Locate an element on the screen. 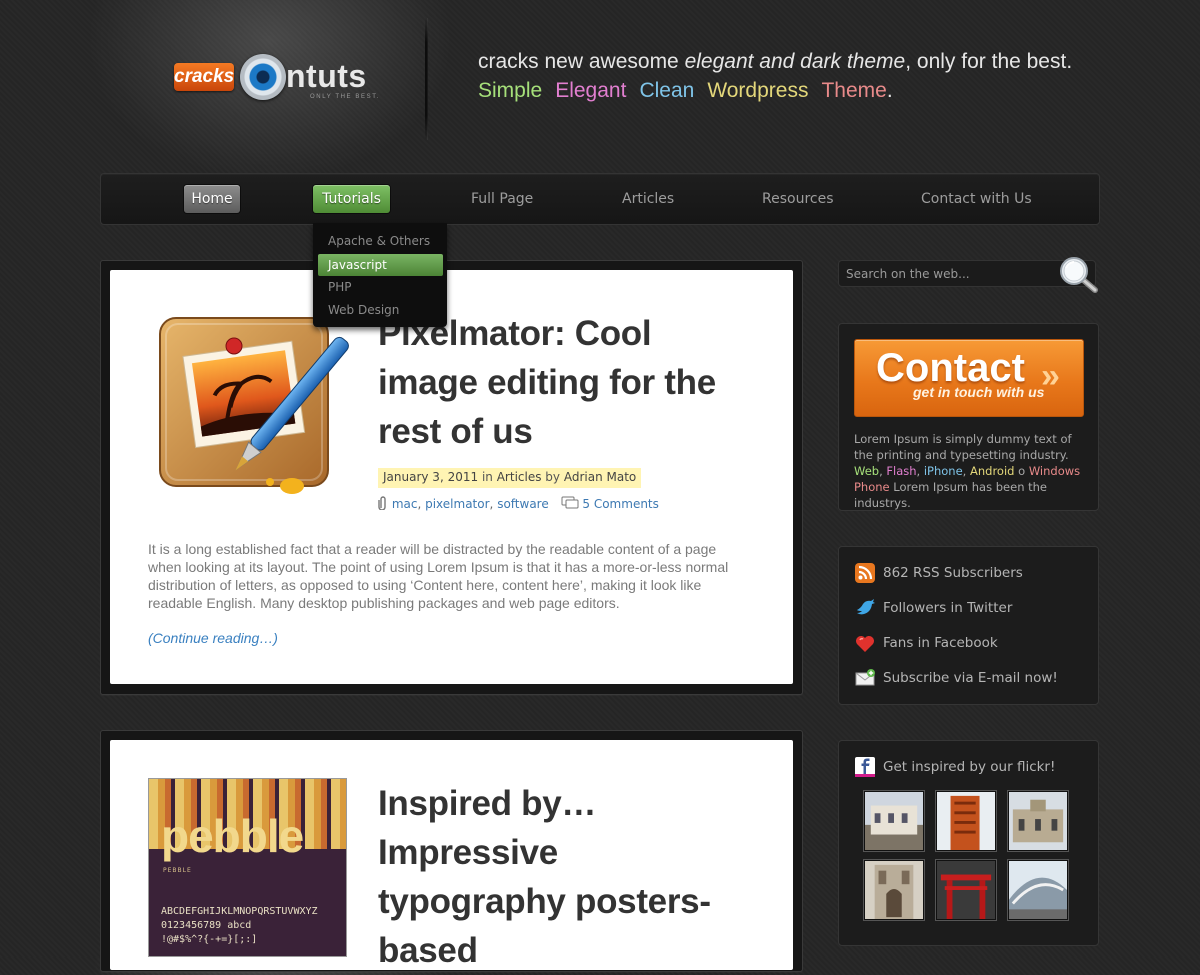 The height and width of the screenshot is (975, 1200). contact-arrow-icon: » is located at coordinates (1050, 376).